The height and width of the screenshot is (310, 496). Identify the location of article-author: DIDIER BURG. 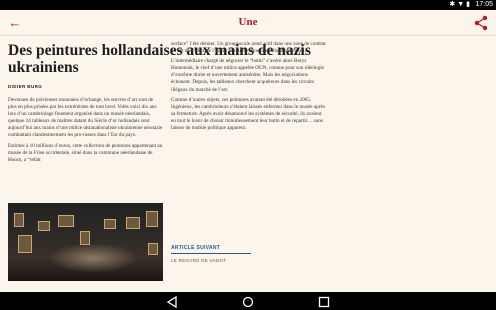
(25, 86).